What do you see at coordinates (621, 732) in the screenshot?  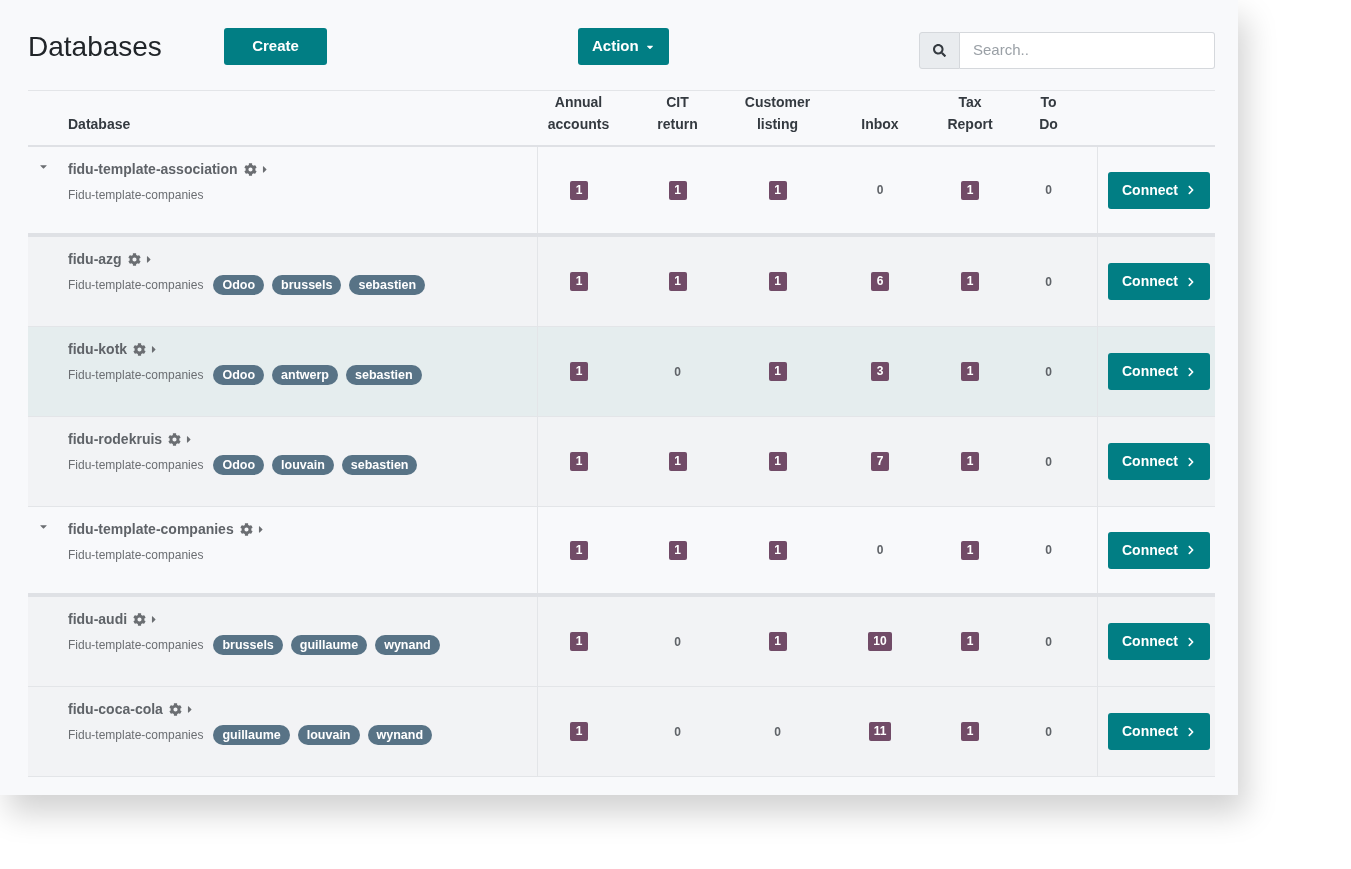 I see `table-row: fidu-coca-cola Fidu-template-companies guillaume louvain wynand 1 0 0 11 1 0 Connect` at bounding box center [621, 732].